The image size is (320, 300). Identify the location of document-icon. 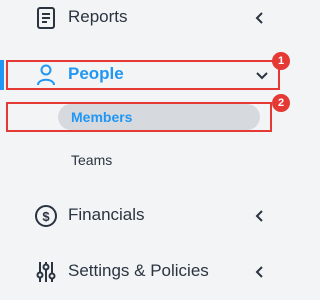
(46, 18).